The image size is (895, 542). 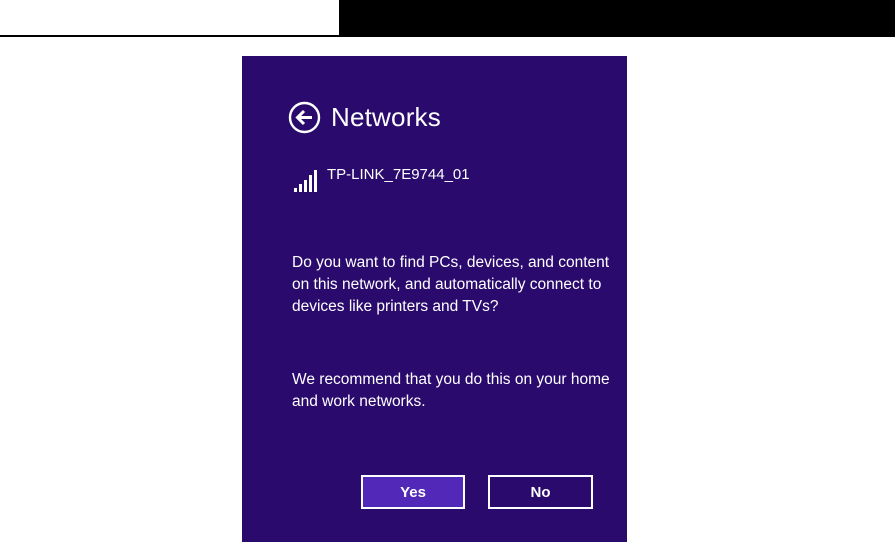 What do you see at coordinates (617, 18) in the screenshot?
I see `top-black-bar` at bounding box center [617, 18].